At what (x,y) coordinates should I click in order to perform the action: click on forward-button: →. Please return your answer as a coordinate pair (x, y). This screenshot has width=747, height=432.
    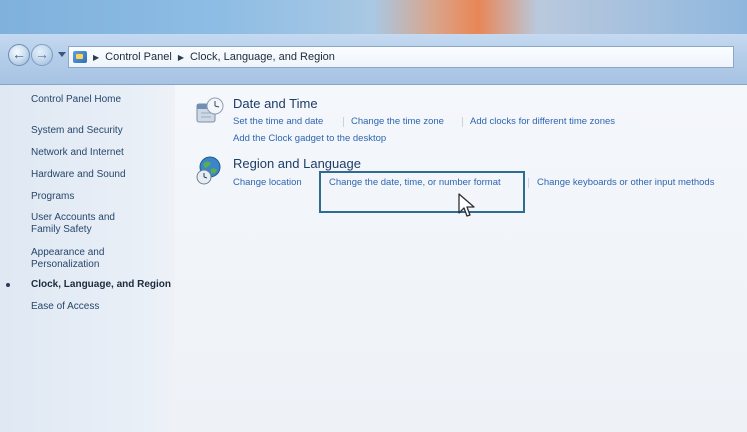
    Looking at the image, I should click on (42, 55).